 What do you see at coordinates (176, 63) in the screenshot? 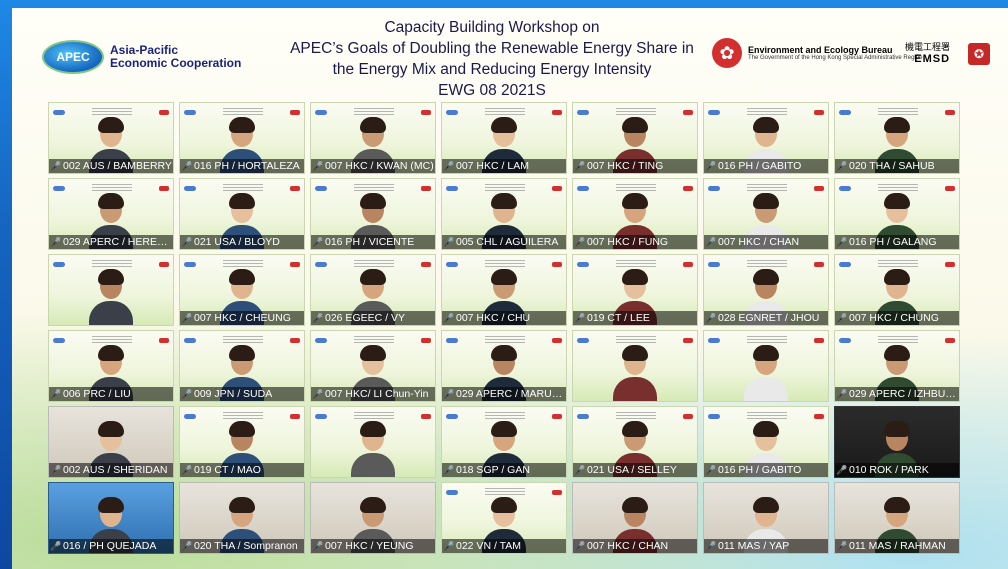
I see `apec-name-line2: Economic Cooperation` at bounding box center [176, 63].